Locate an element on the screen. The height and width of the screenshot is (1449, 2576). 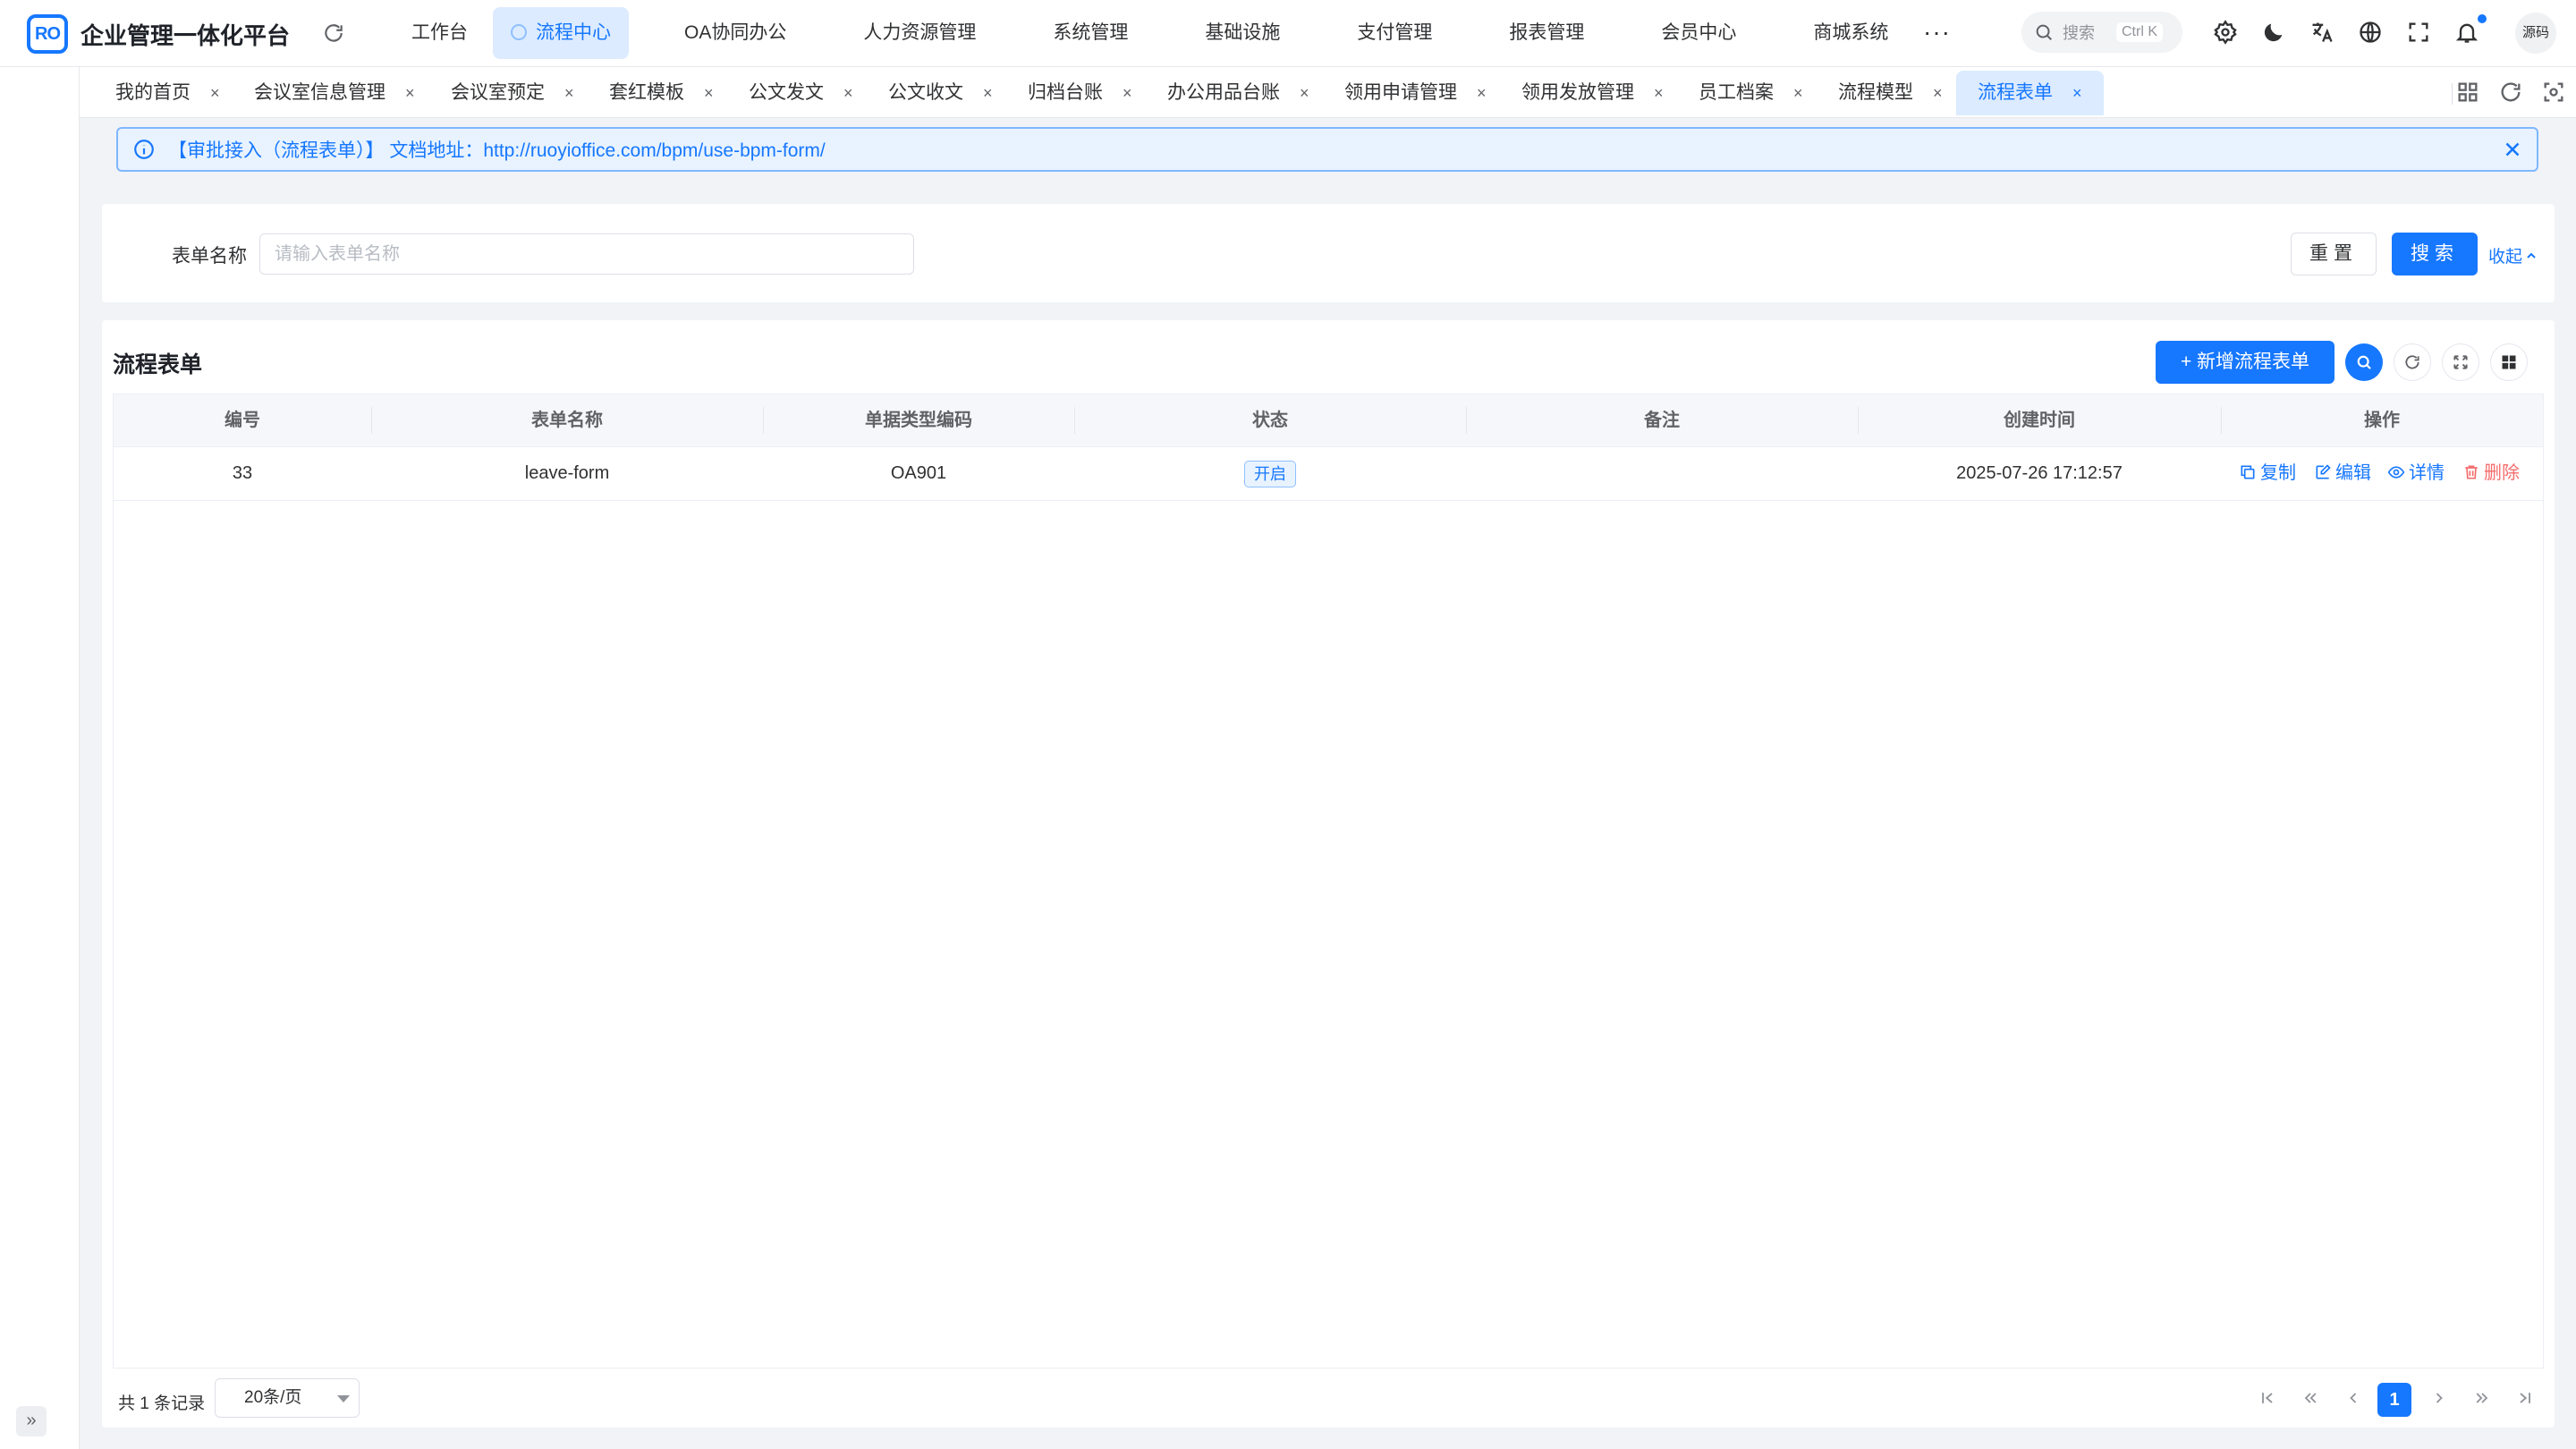
nav-item-system: 系统管理 is located at coordinates (1090, 33).